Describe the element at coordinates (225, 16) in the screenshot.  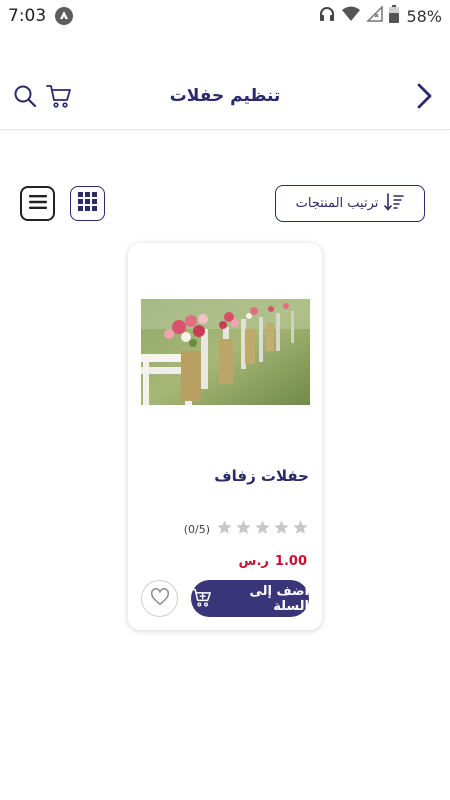
I see `status-bar: 7:03 58%` at that location.